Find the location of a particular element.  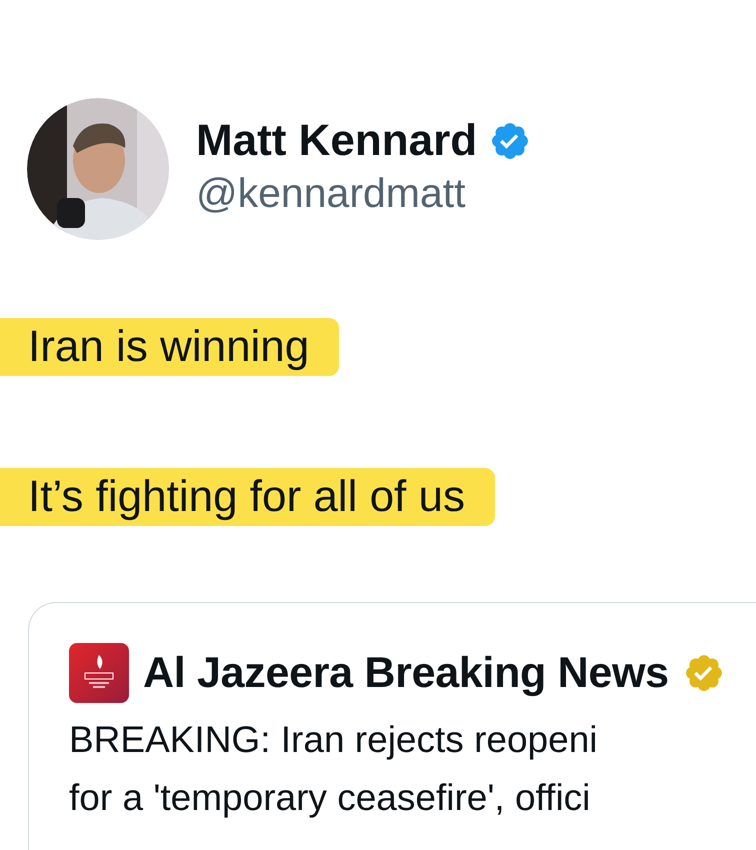

logo-icon is located at coordinates (99, 673).